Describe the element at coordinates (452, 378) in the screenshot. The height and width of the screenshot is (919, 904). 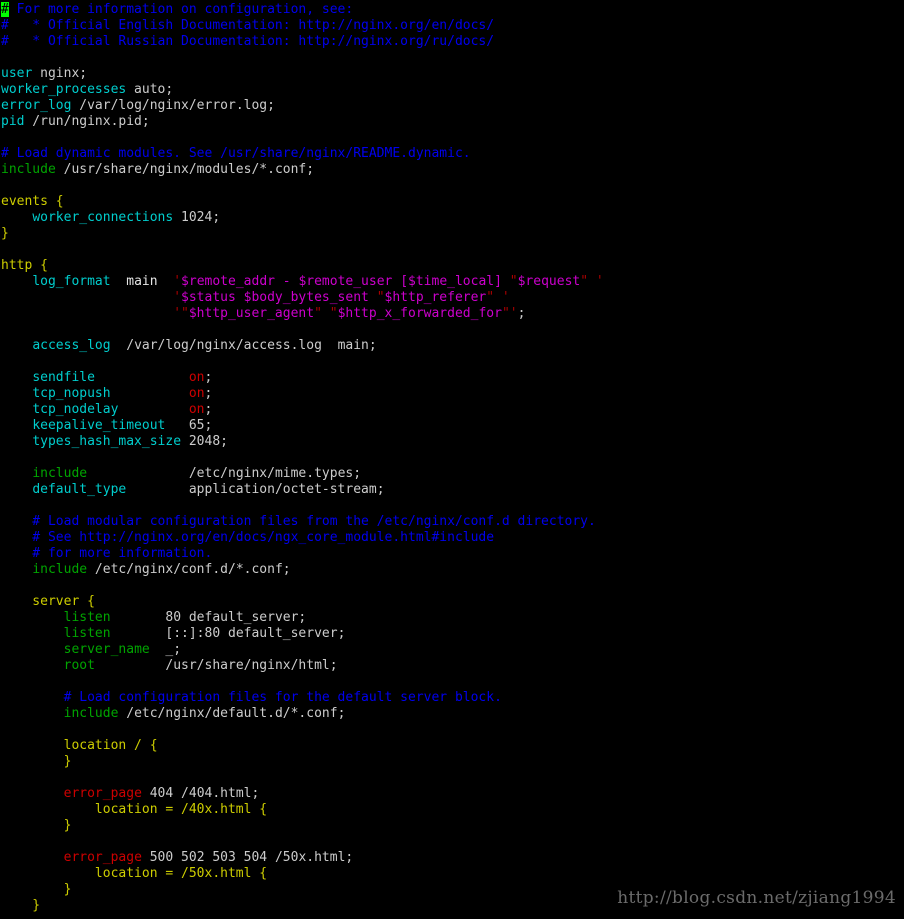
I see `code-line: sendfile on;` at that location.